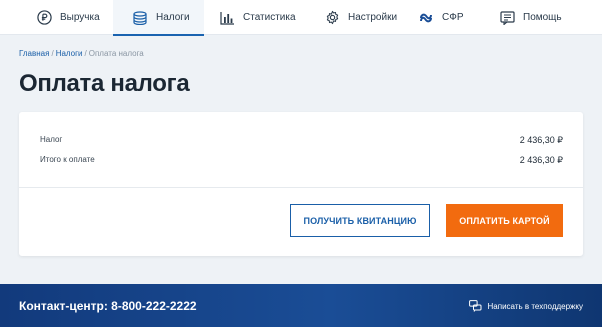  Describe the element at coordinates (67, 159) in the screenshot. I see `total-label: Итого к оплате` at that location.